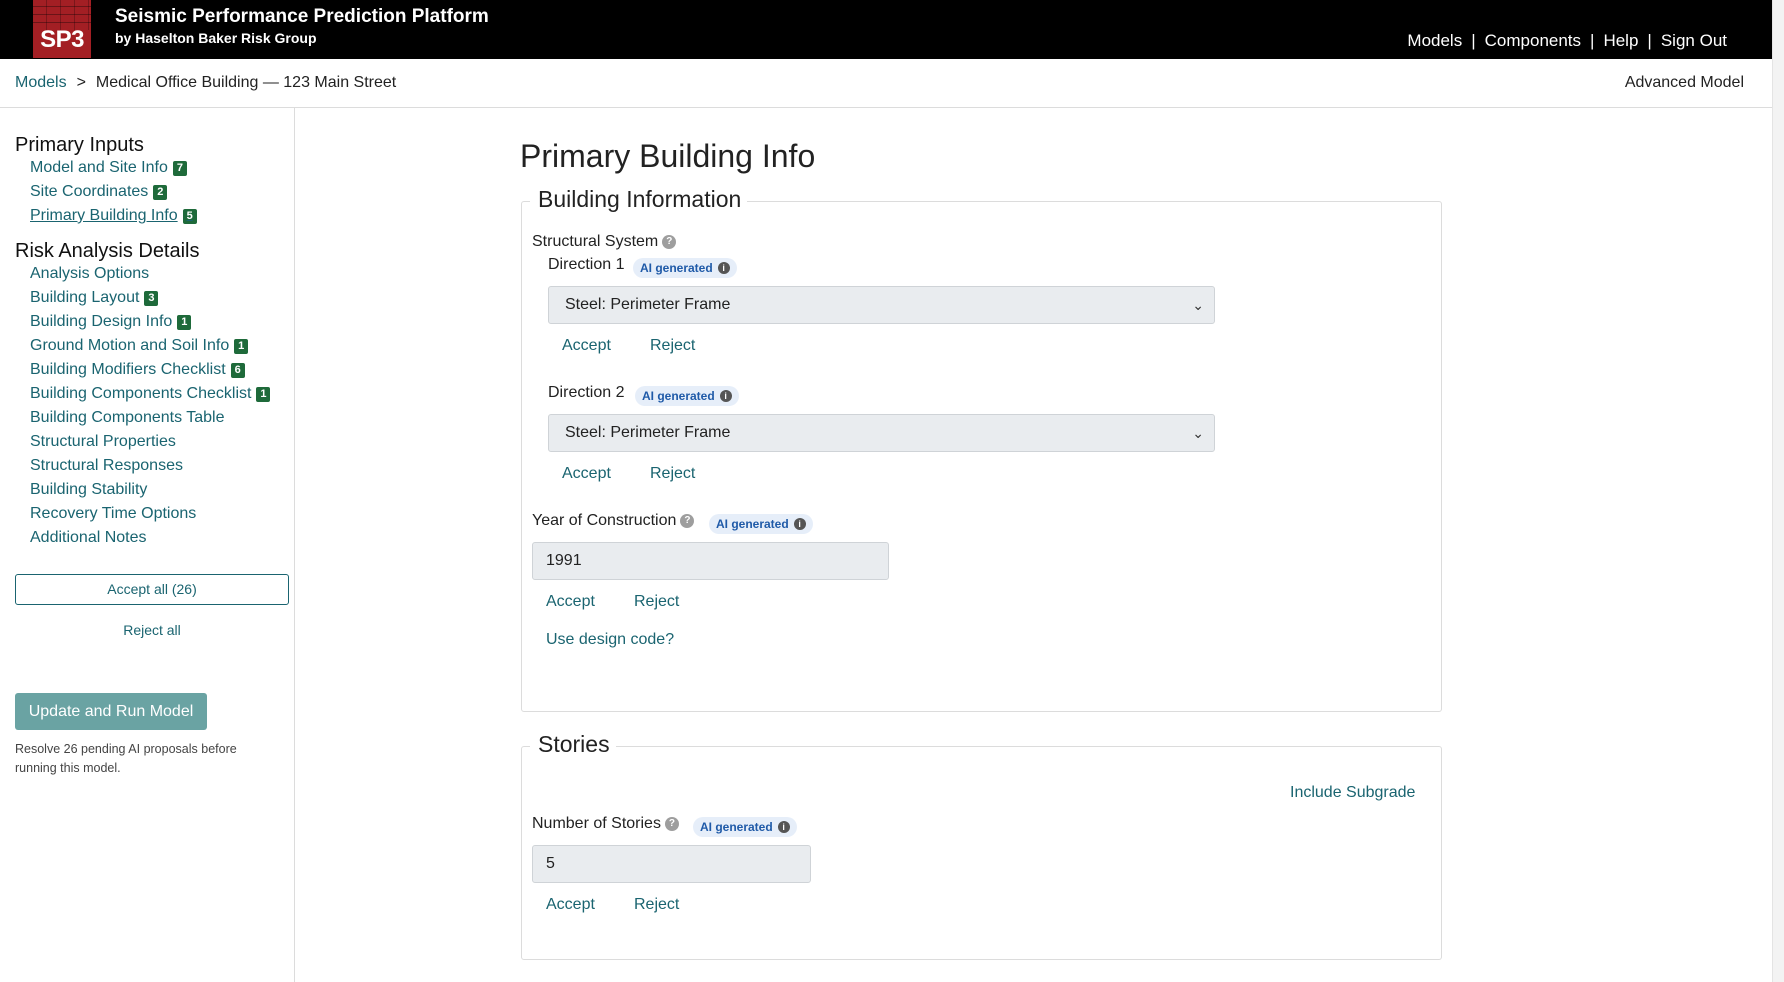 Image resolution: width=1784 pixels, height=982 pixels. I want to click on pending-count-badge: 7, so click(179, 168).